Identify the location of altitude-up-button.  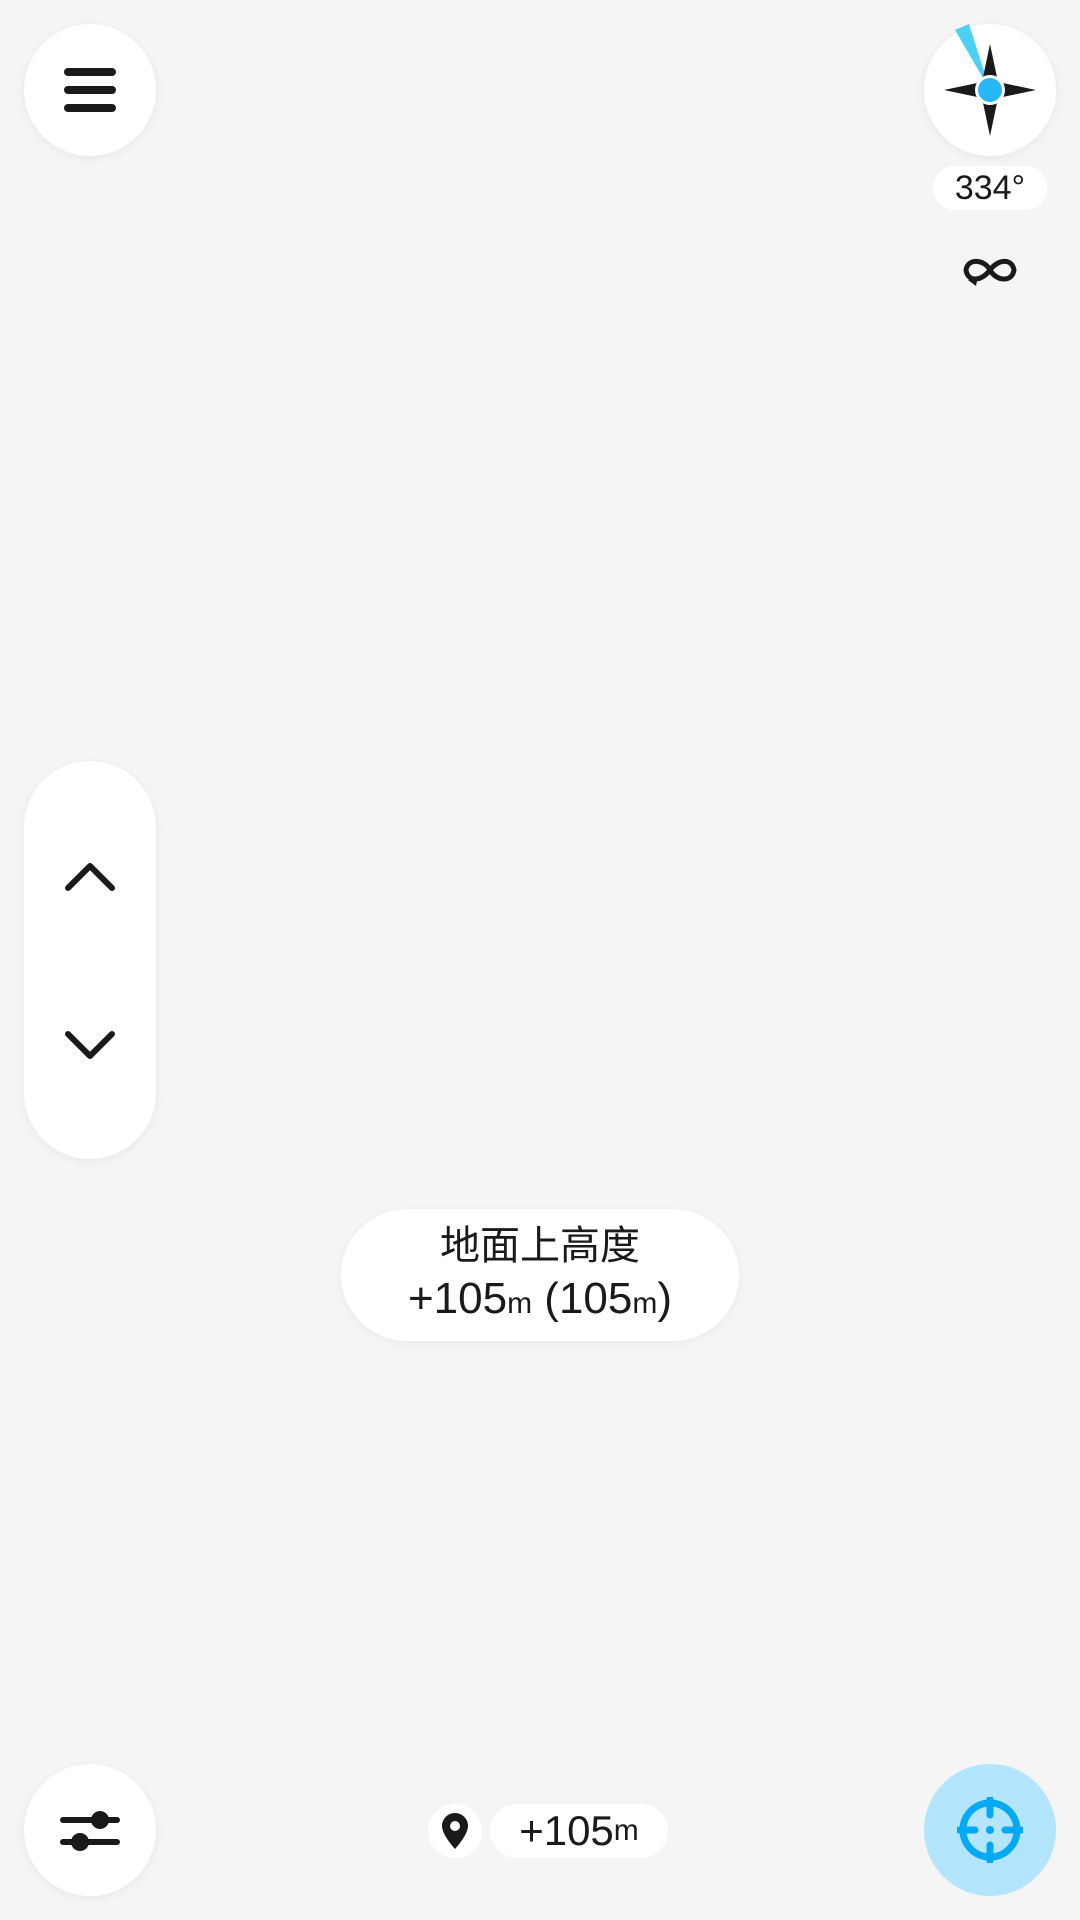
(90, 876).